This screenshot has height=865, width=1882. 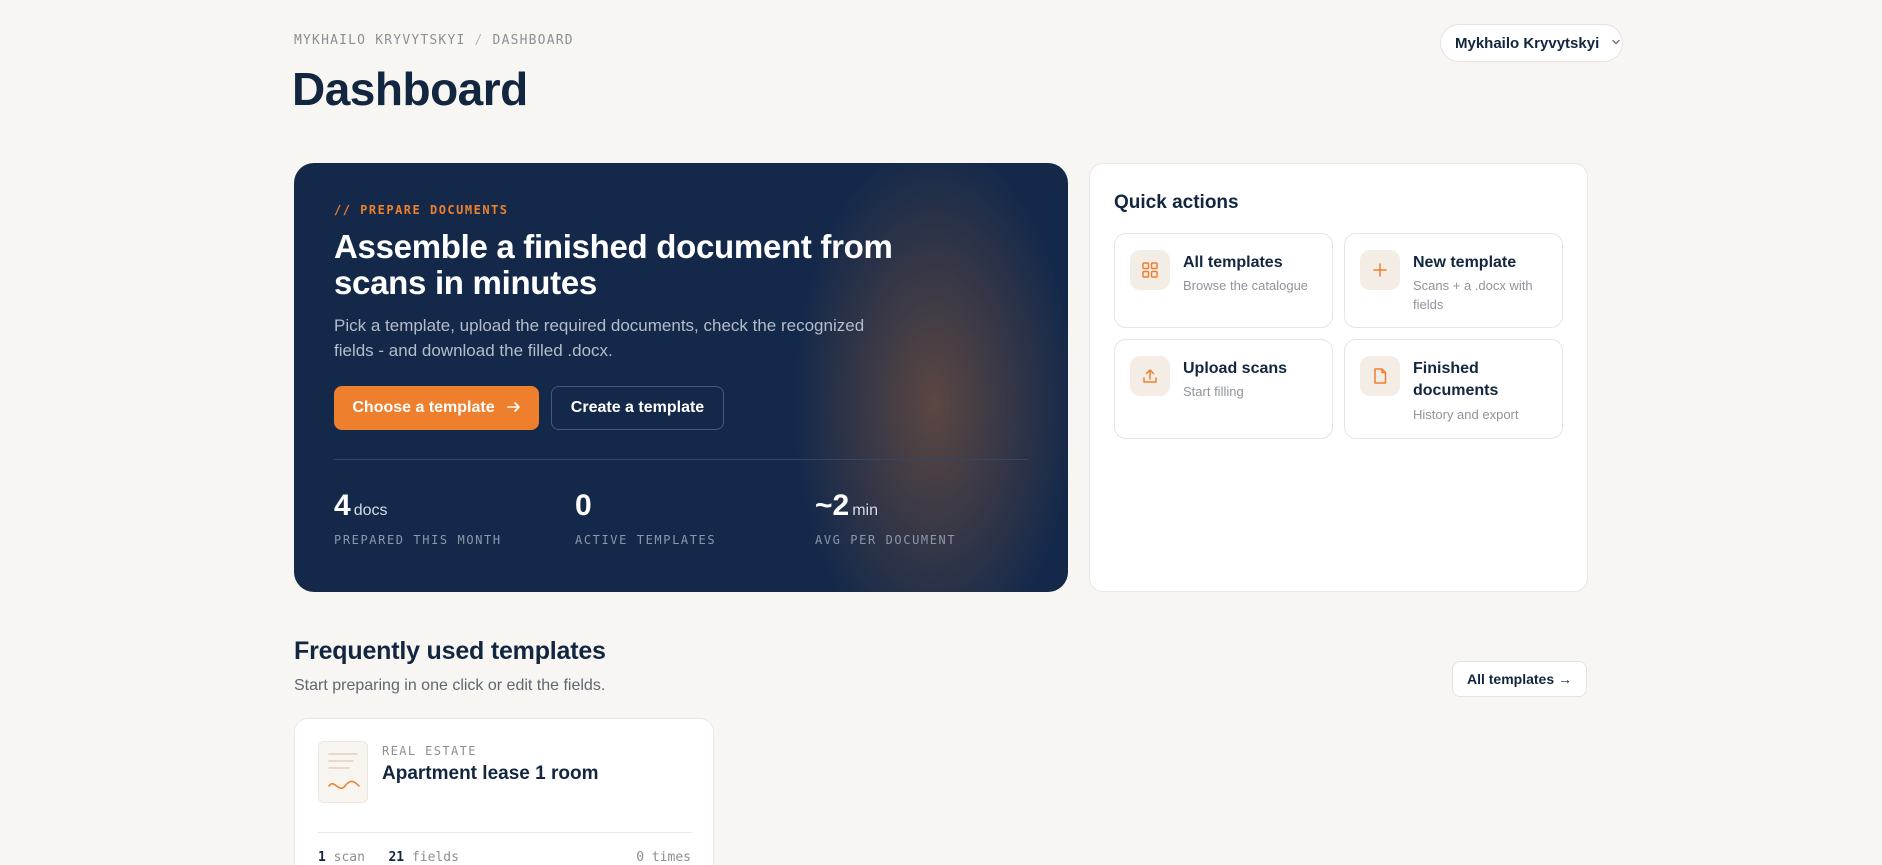 What do you see at coordinates (1527, 43) in the screenshot?
I see `user-name: Mykhailo Kryvytskyi` at bounding box center [1527, 43].